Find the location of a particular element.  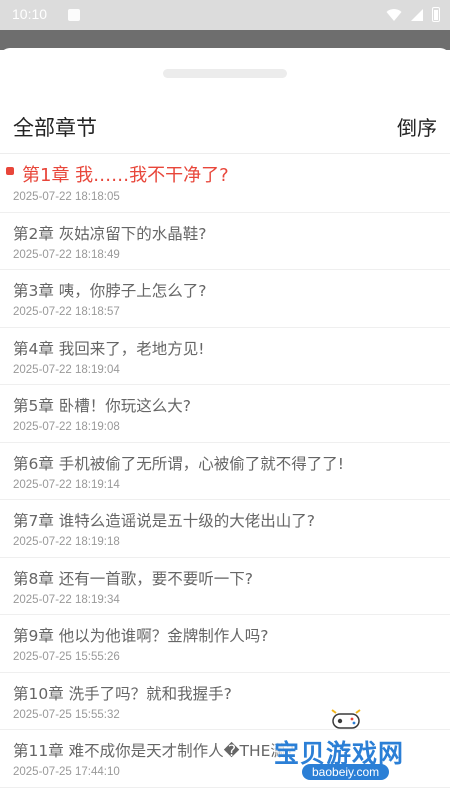

chapter-title: 第5章 卧槽！你玩这么大? is located at coordinates (102, 406).